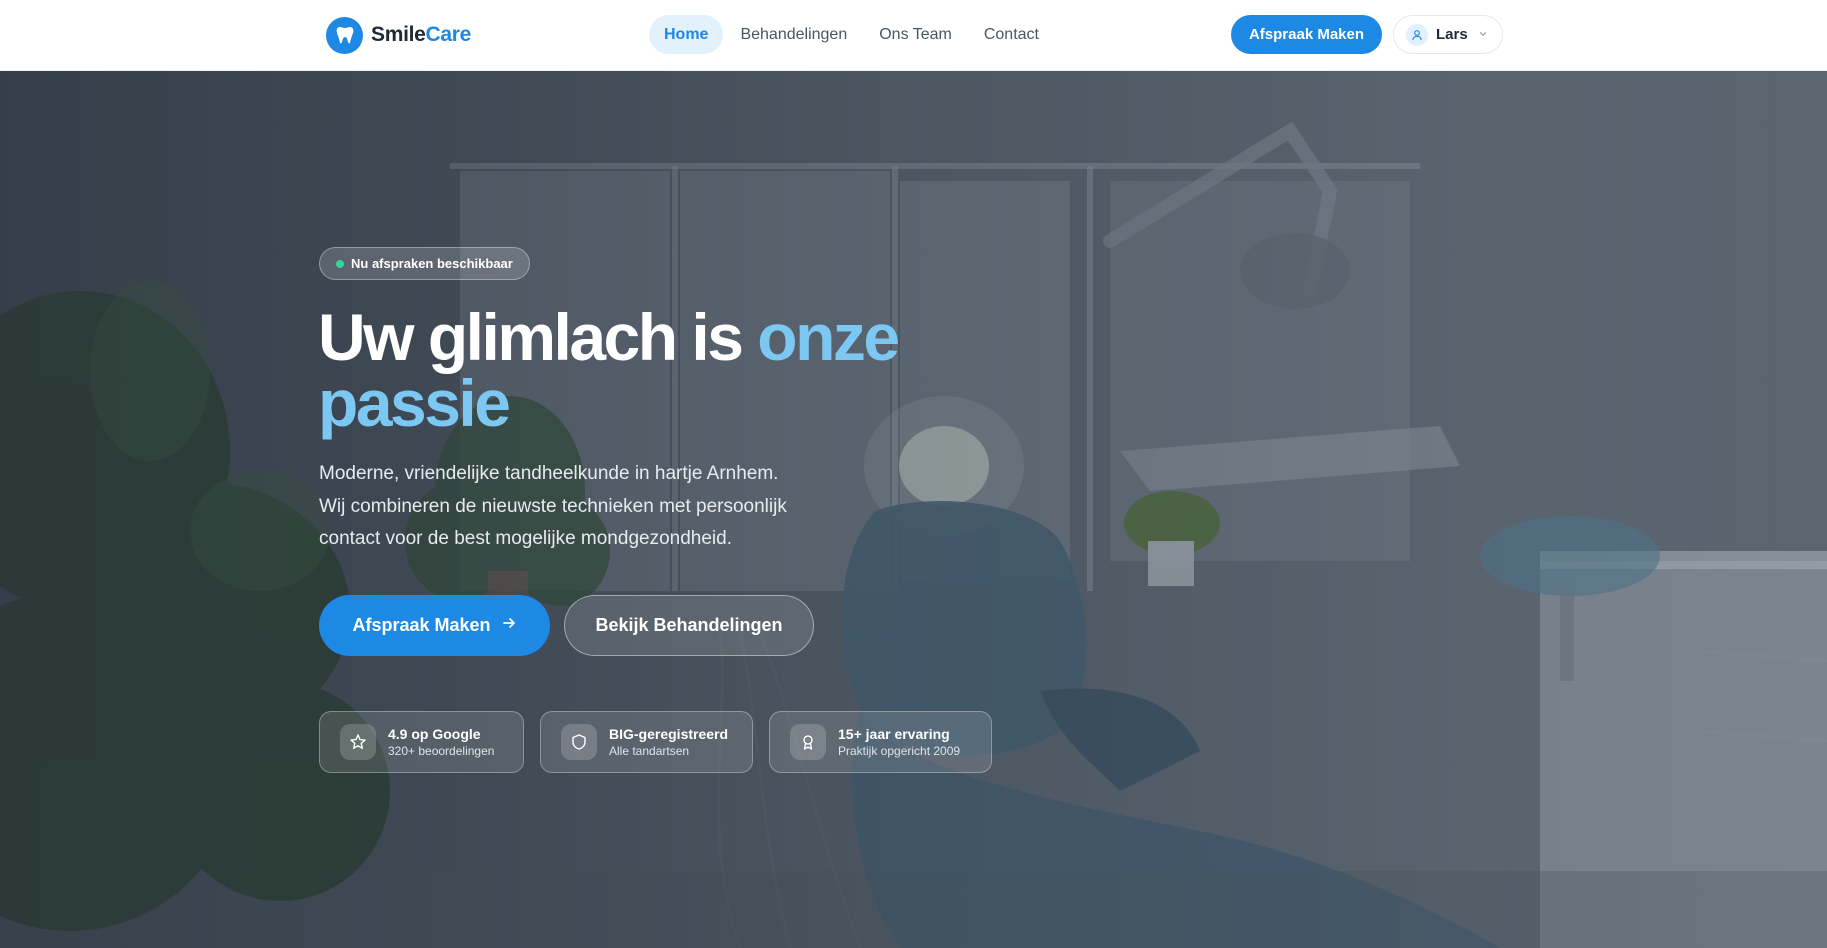  I want to click on nav-link-ons-team: Ons Team, so click(915, 34).